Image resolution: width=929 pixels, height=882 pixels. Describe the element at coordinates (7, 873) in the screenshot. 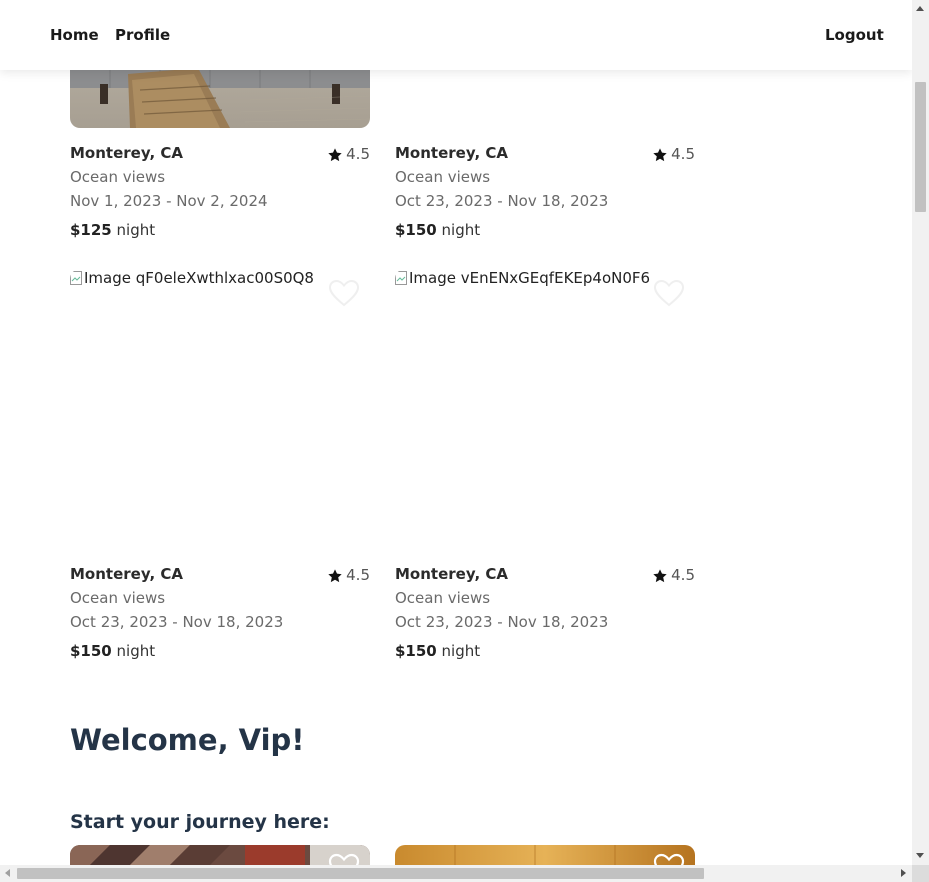

I see `scroll-left-arrow-icon` at that location.